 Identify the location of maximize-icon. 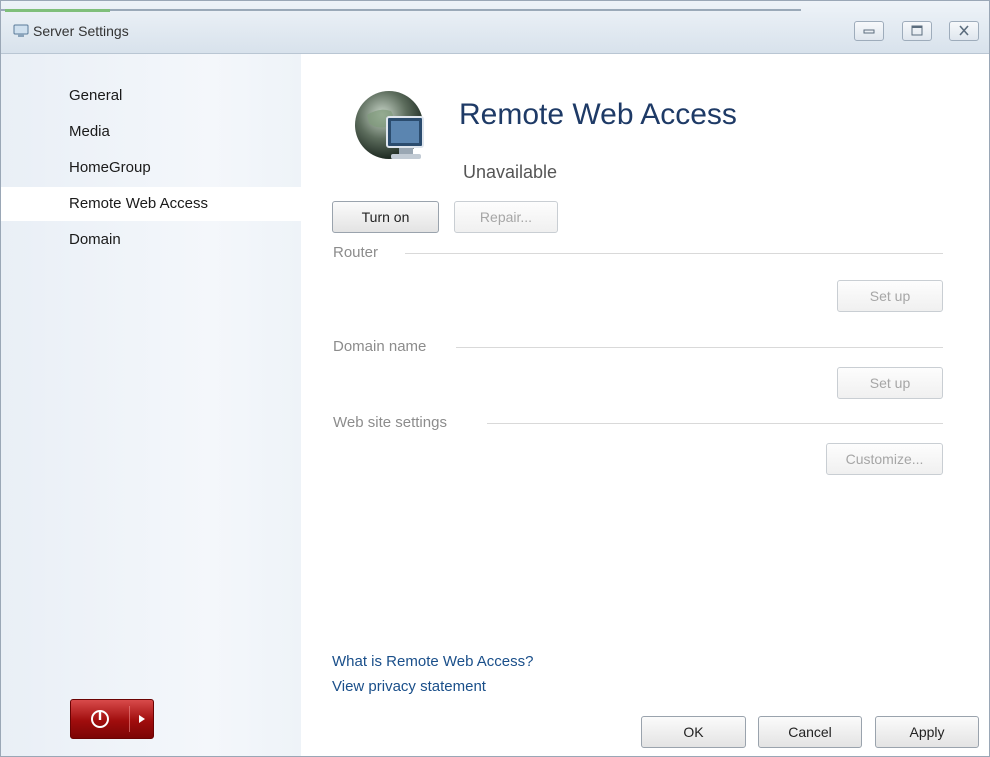
(917, 30).